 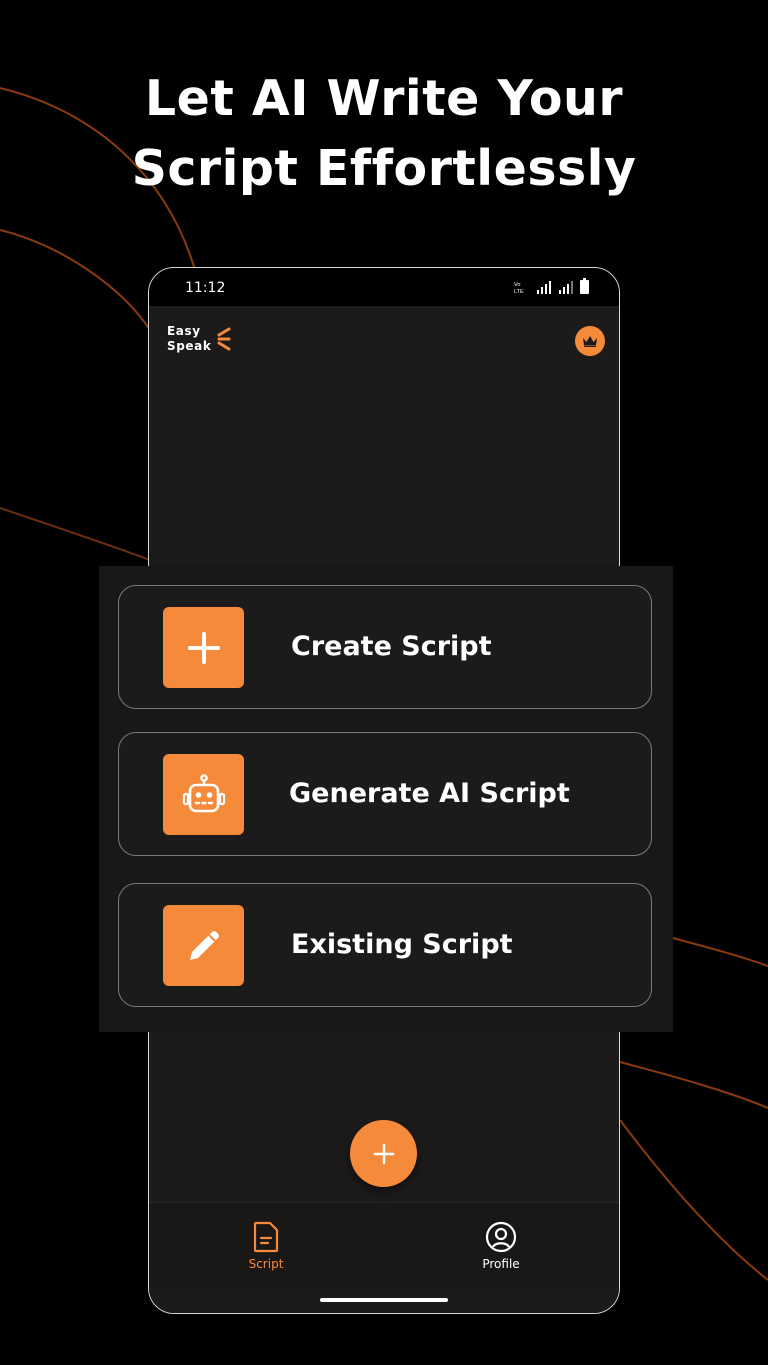 I want to click on volte-icon: VoLTE, so click(x=519, y=288).